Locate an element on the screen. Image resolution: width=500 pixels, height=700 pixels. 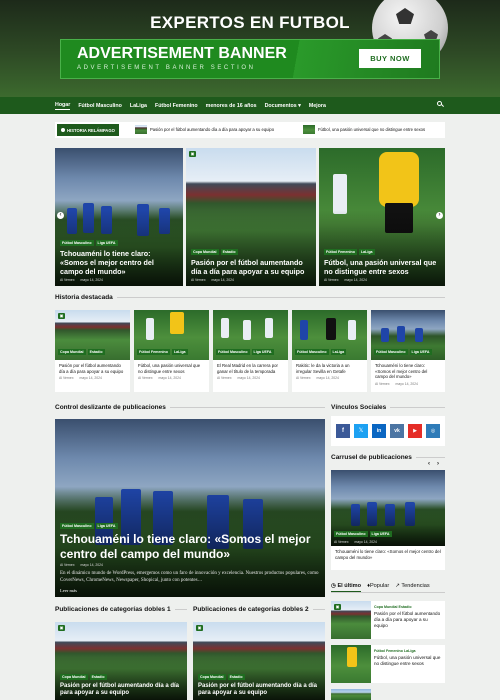
nav-home: Hogar is located at coordinates (63, 106).